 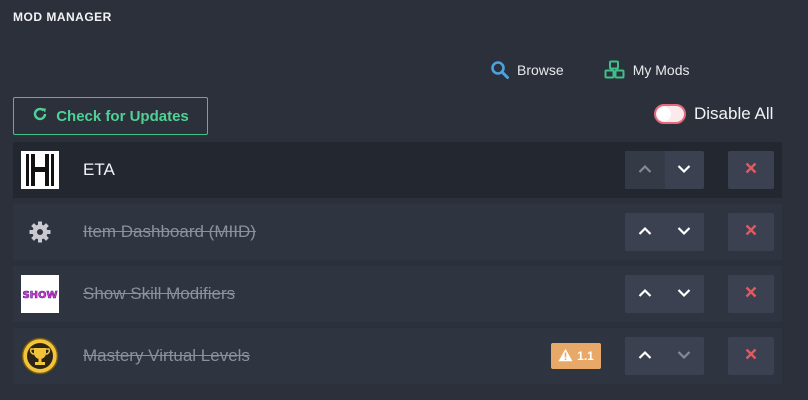 I want to click on mod-row: ETA, so click(x=397, y=170).